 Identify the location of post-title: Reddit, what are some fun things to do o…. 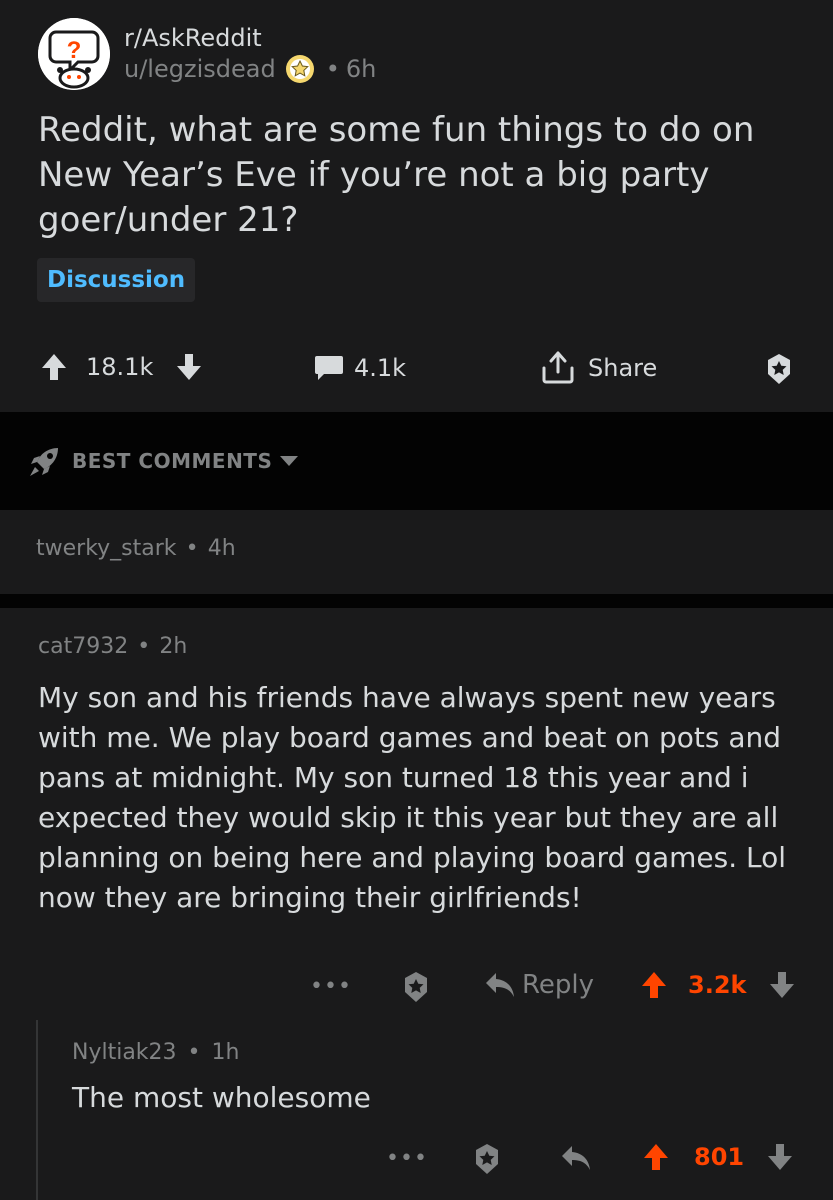
(418, 175).